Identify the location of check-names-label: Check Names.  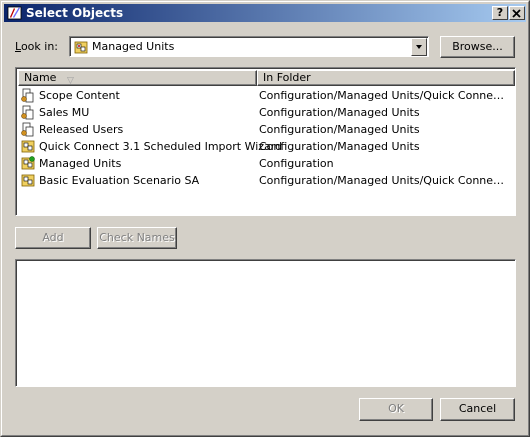
(137, 237).